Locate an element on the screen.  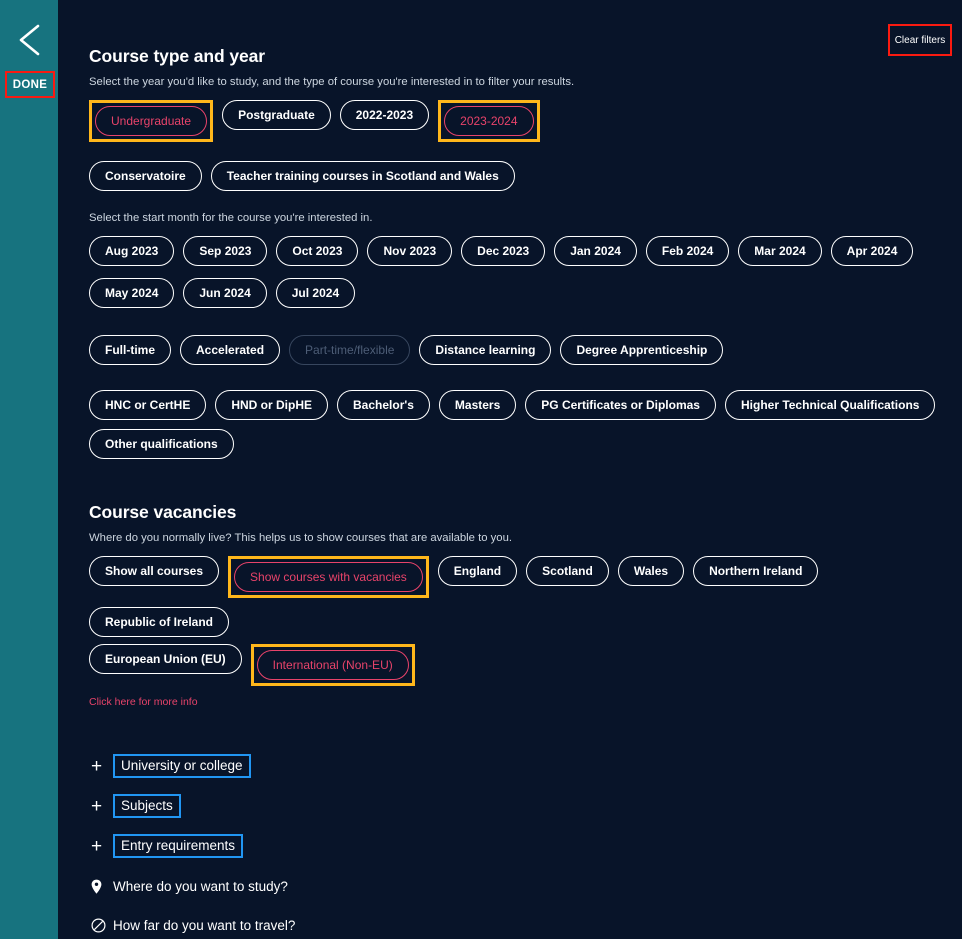
pill-label: 2022-2023 is located at coordinates (384, 115).